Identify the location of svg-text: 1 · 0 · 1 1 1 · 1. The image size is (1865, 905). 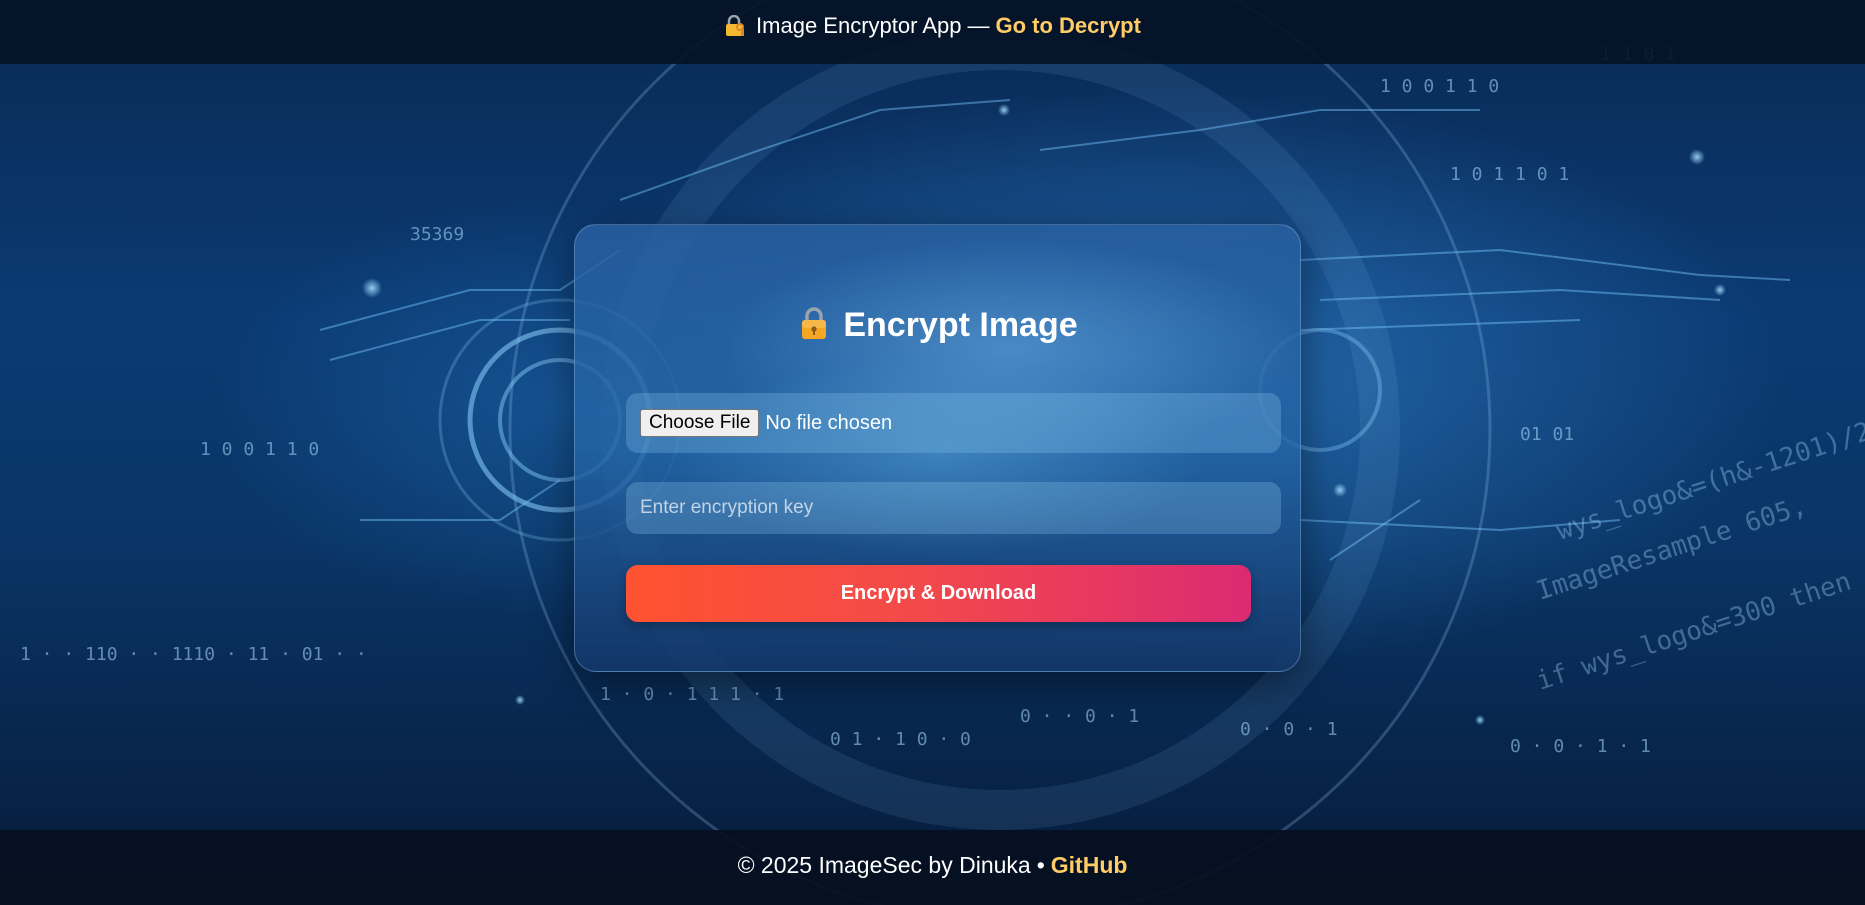
(692, 694).